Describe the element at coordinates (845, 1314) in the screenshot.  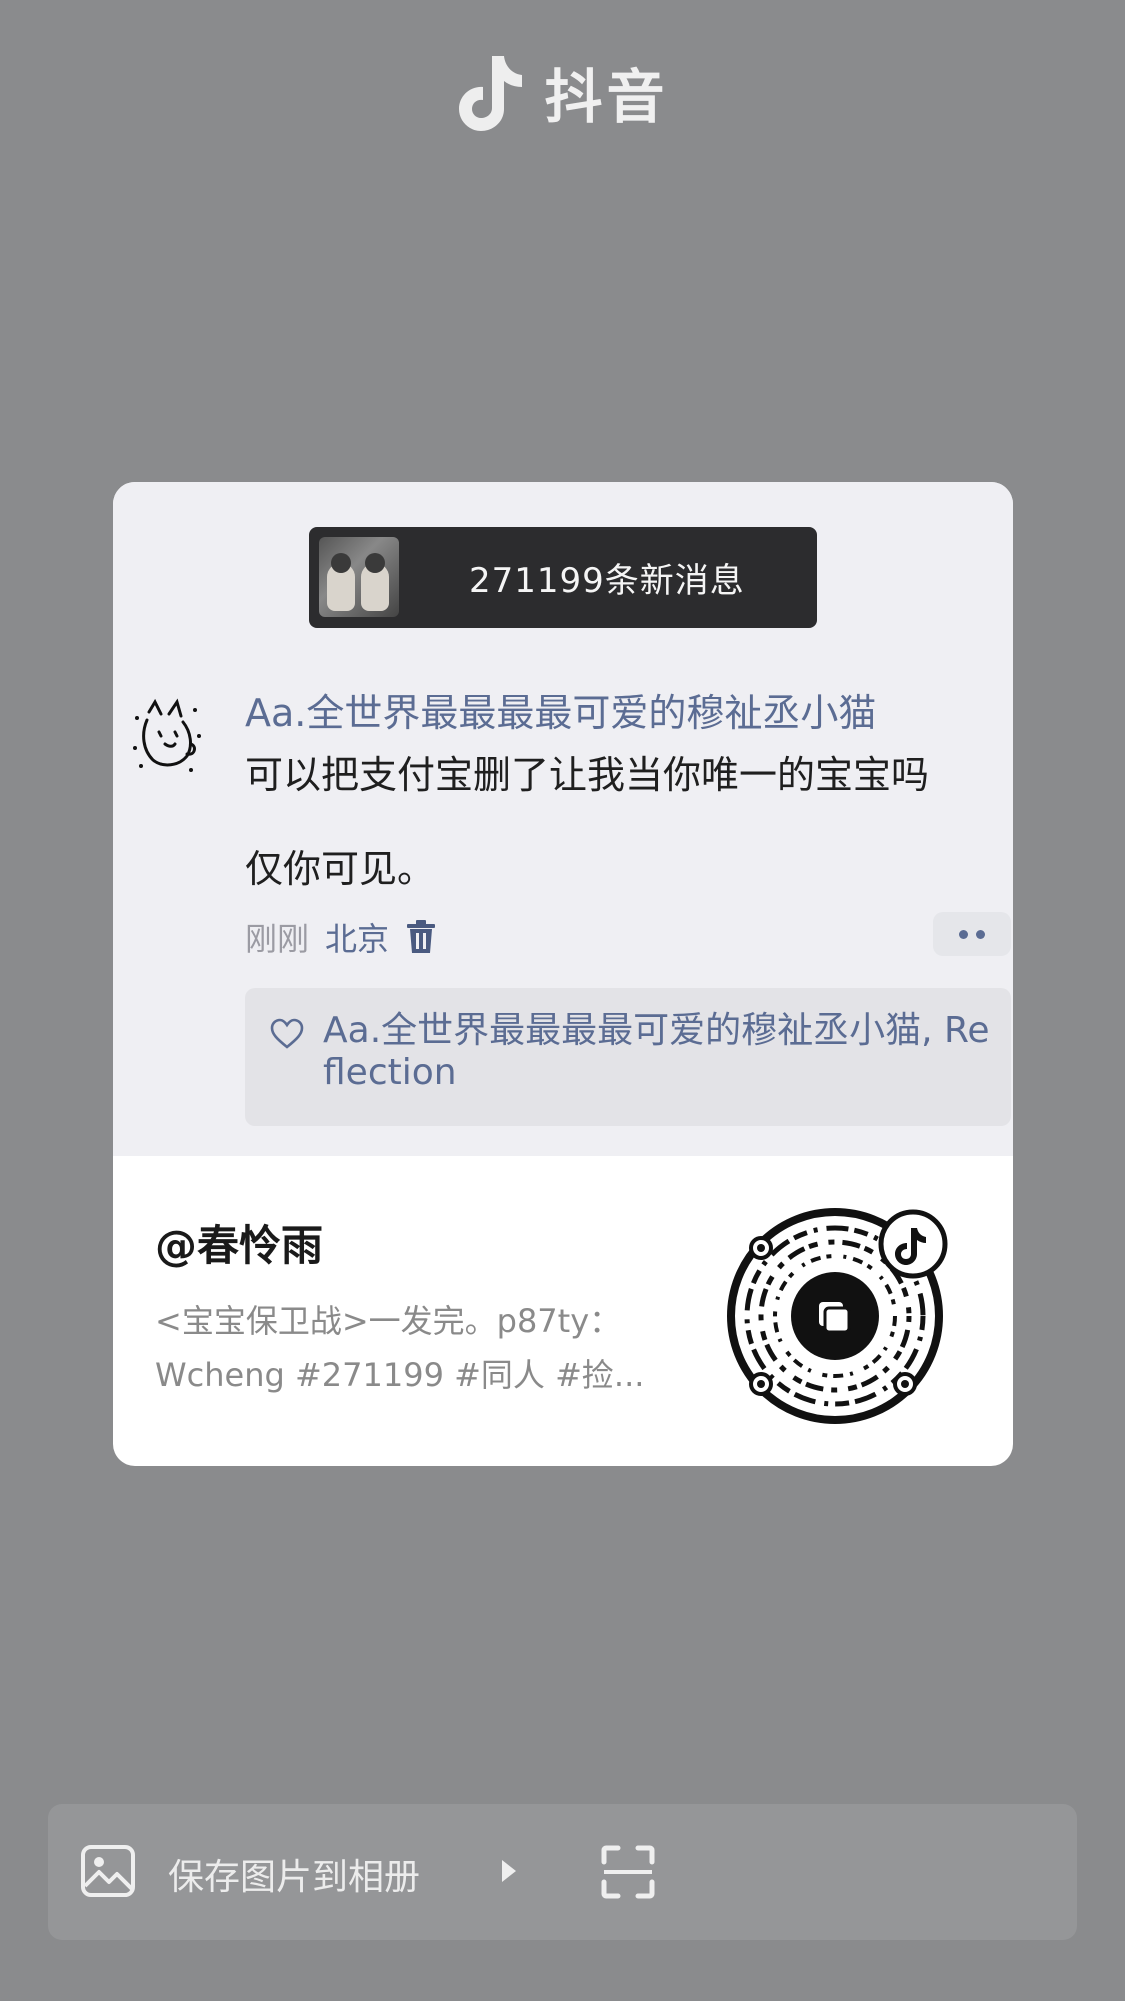
I see `qr-code` at that location.